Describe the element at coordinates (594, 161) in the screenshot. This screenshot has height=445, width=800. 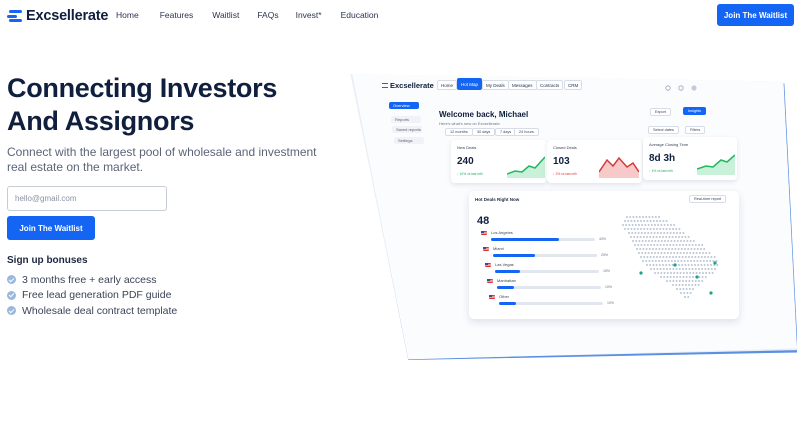
I see `stat-card-closed-deals: Closed Deals 103 ↓ 2% vs last mth` at that location.